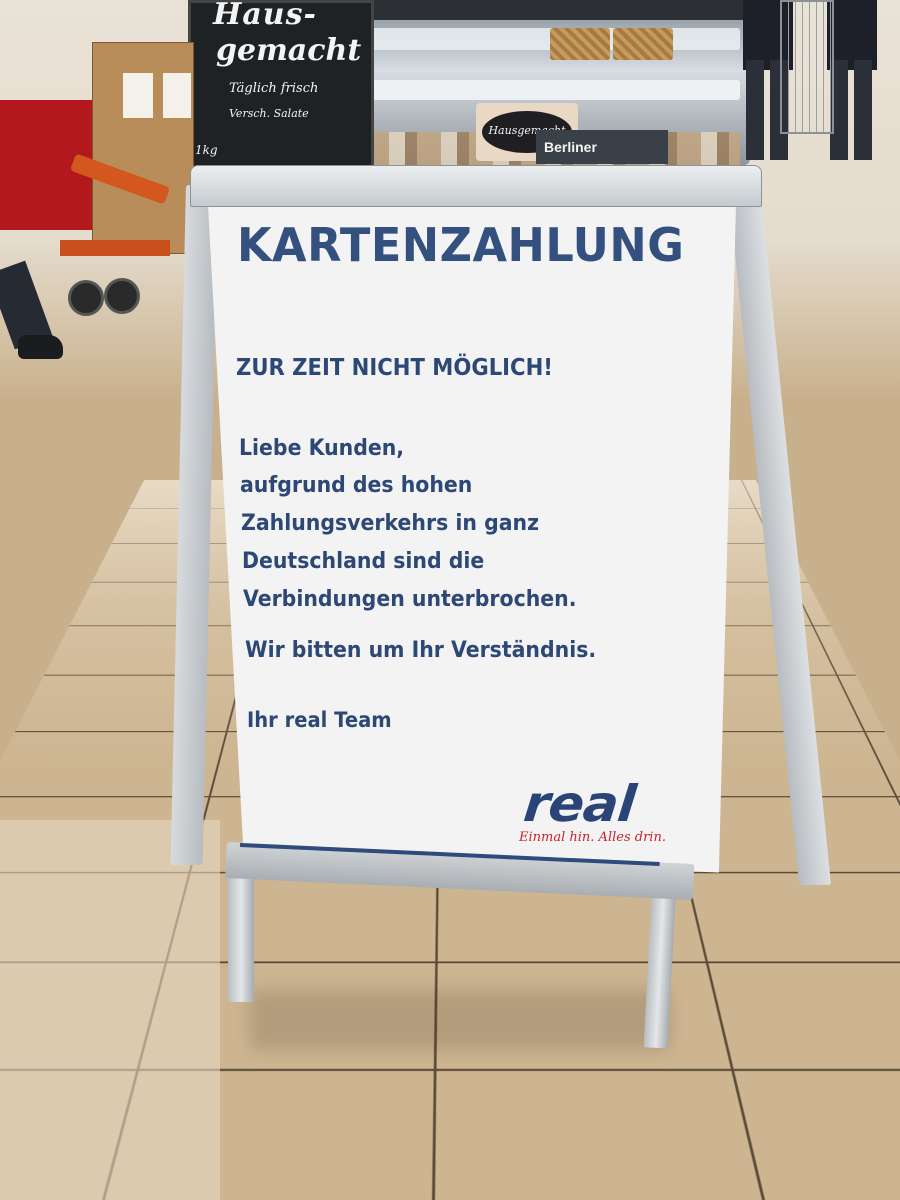 This screenshot has width=900, height=1200. I want to click on sign-signoff: Ihr real Team, so click(319, 720).